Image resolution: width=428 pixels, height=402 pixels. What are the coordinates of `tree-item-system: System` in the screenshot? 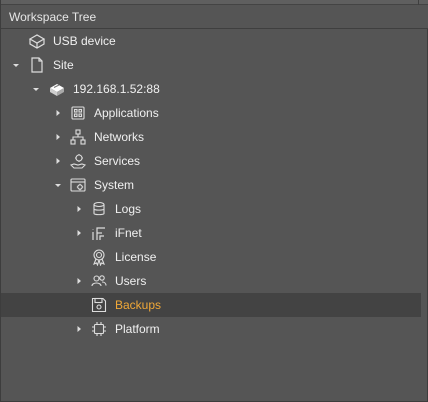 It's located at (211, 185).